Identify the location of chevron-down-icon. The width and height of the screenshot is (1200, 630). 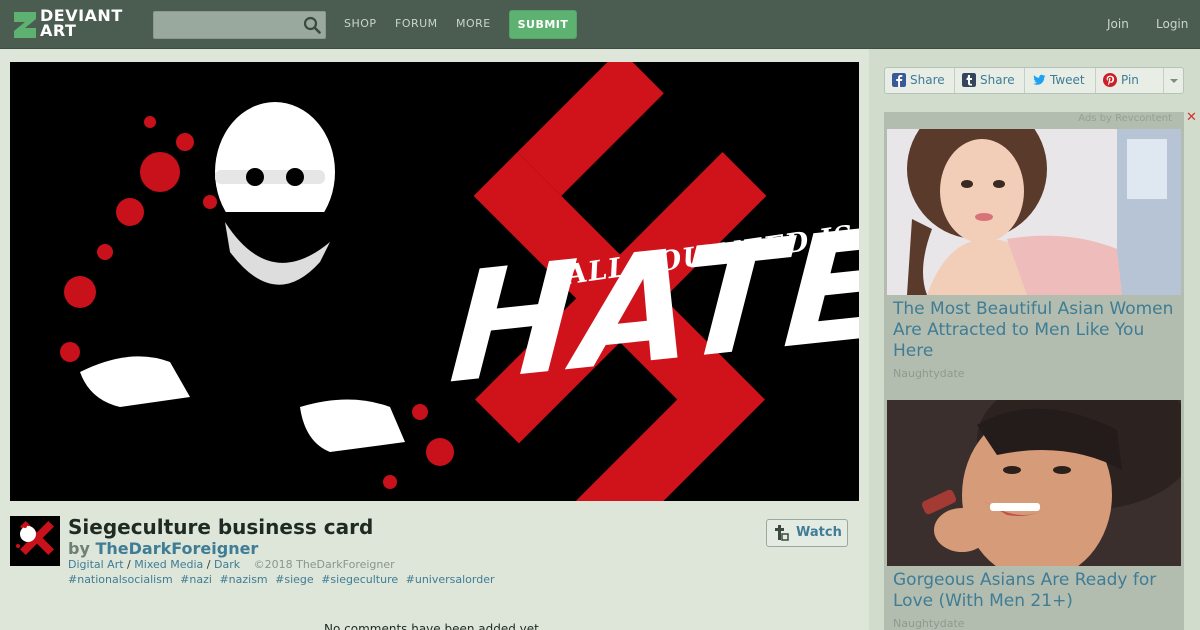
(1174, 81).